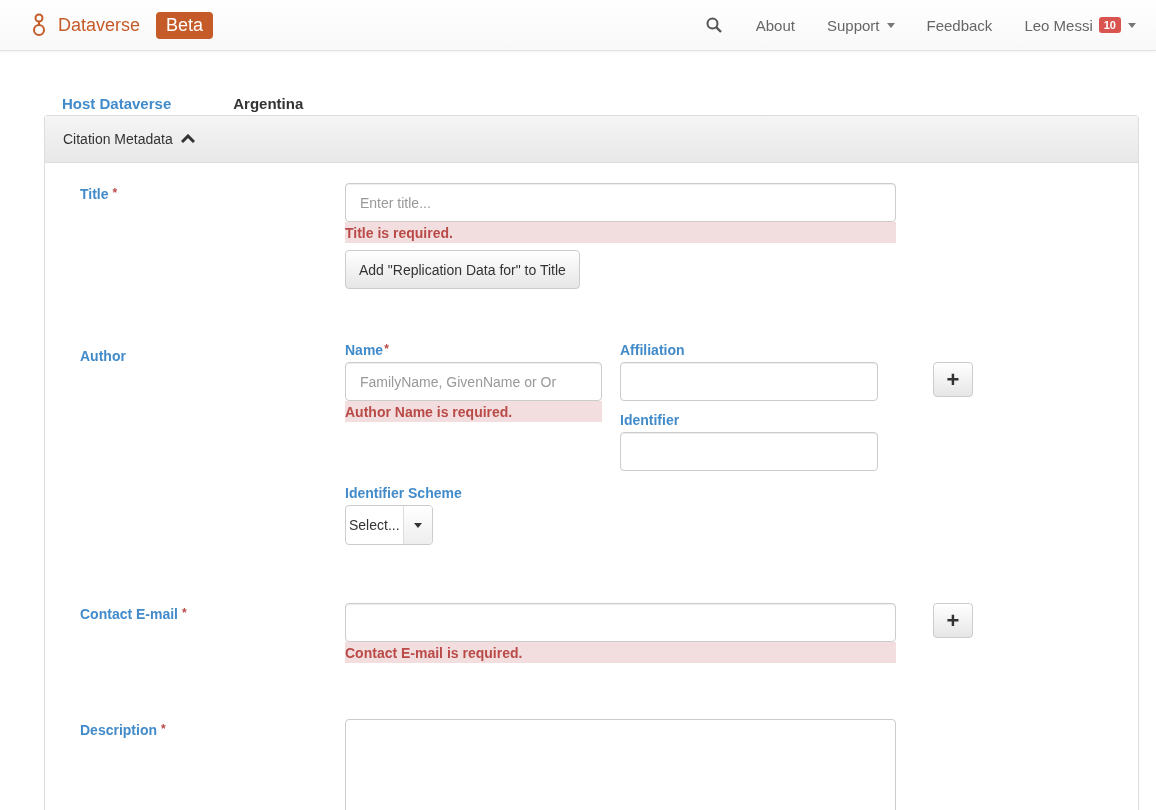  I want to click on logo-icon, so click(39, 25).